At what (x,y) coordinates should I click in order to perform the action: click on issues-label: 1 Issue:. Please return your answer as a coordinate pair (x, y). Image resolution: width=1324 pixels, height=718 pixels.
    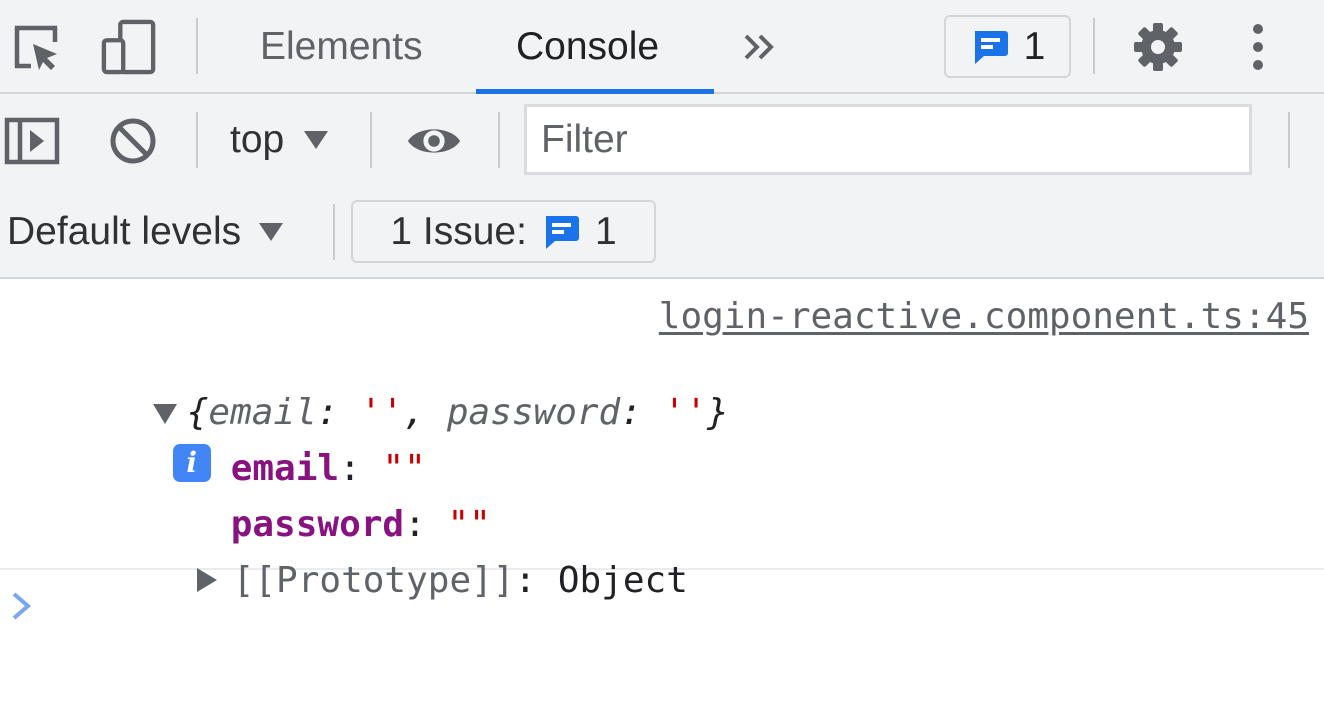
    Looking at the image, I should click on (458, 231).